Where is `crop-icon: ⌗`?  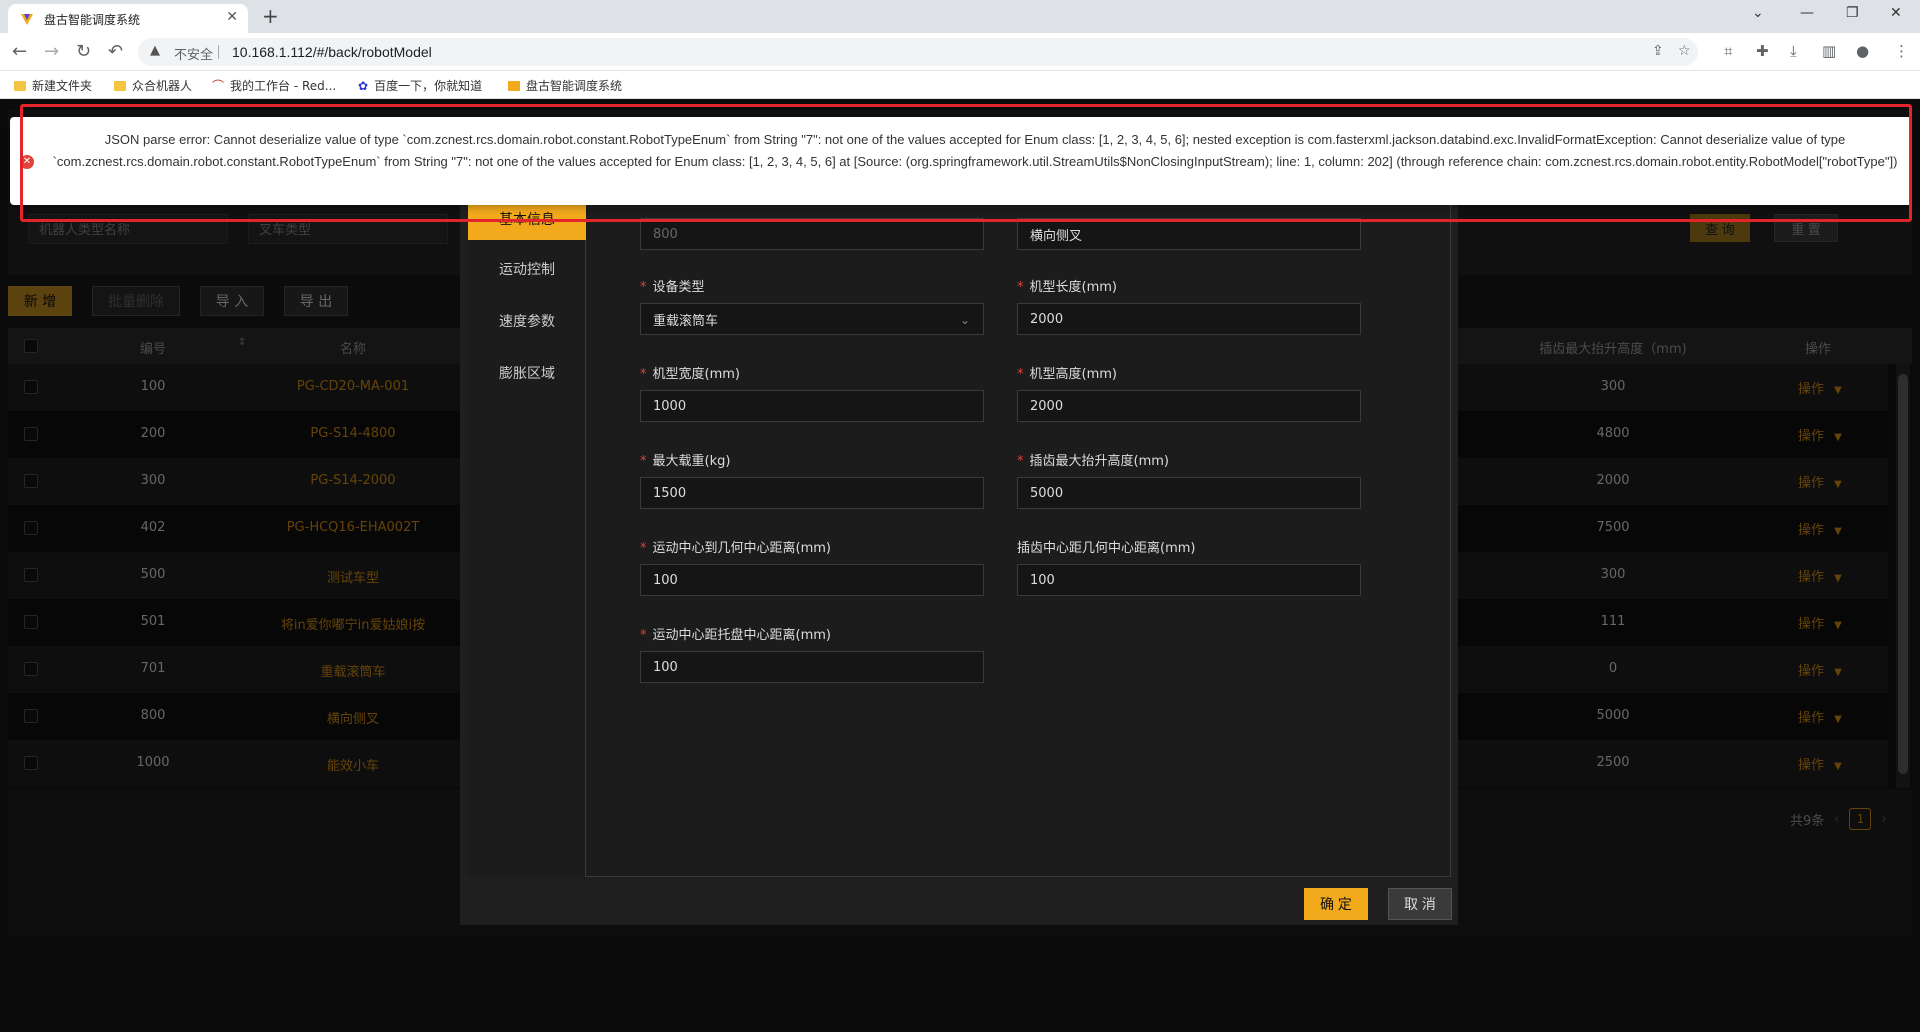
crop-icon: ⌗ is located at coordinates (1728, 51).